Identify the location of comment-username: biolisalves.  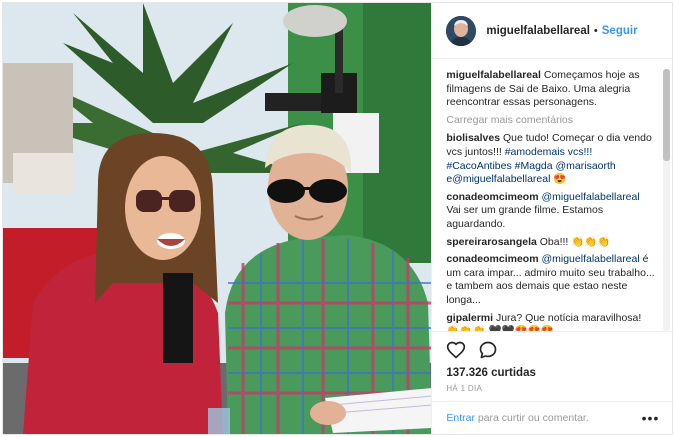
(473, 138).